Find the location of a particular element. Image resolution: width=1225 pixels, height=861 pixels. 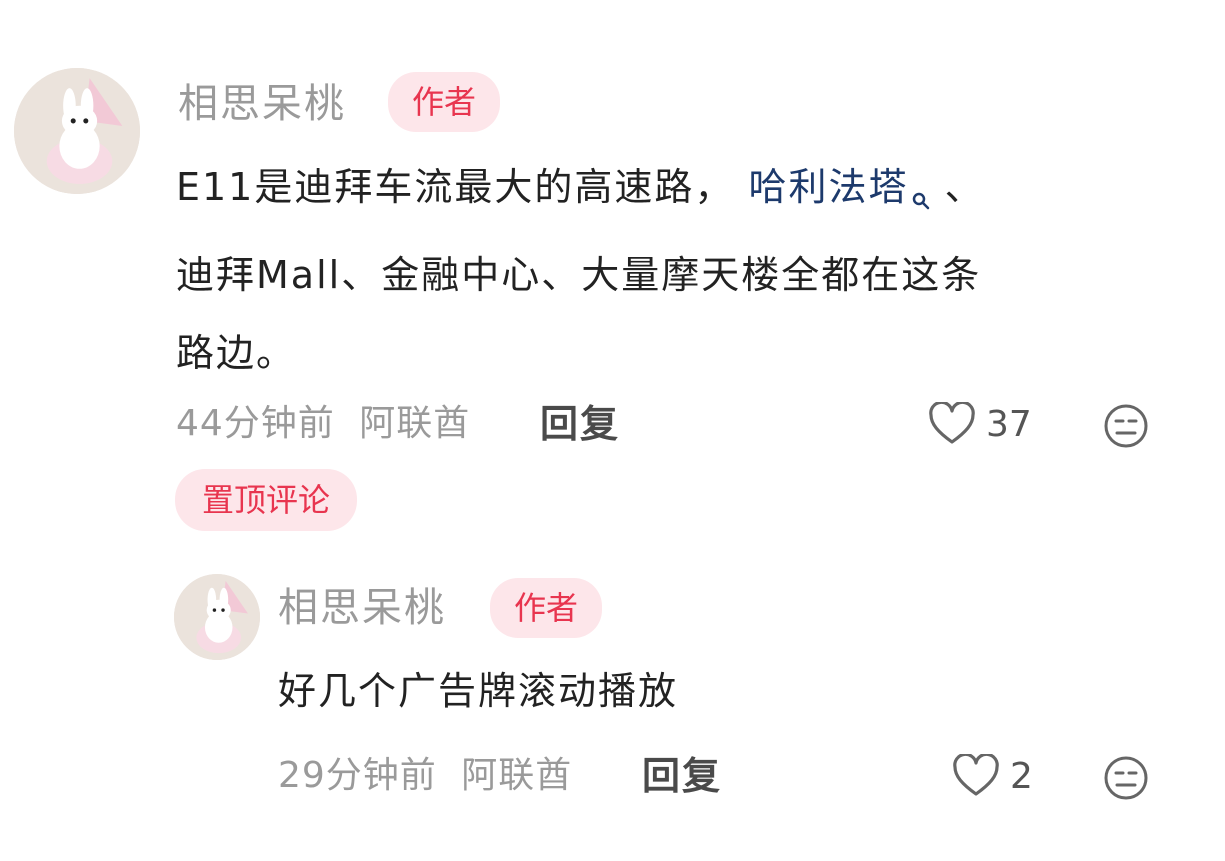

comment-line-3: 路边。 is located at coordinates (236, 353).